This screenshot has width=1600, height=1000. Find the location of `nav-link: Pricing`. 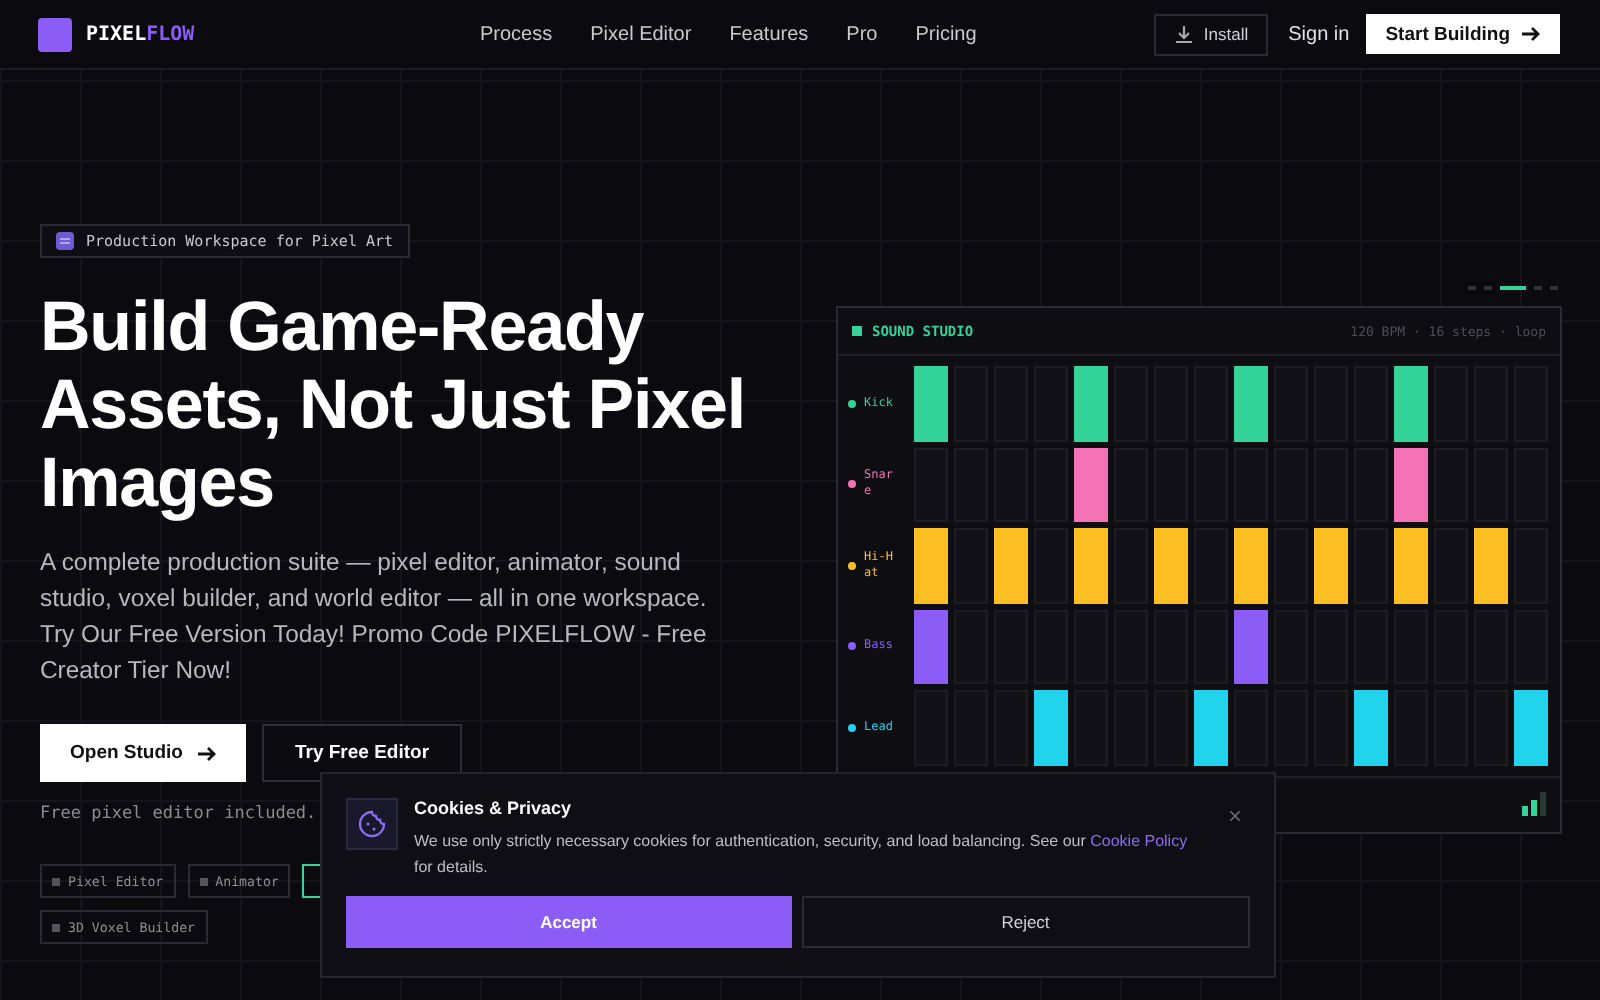

nav-link: Pricing is located at coordinates (946, 34).